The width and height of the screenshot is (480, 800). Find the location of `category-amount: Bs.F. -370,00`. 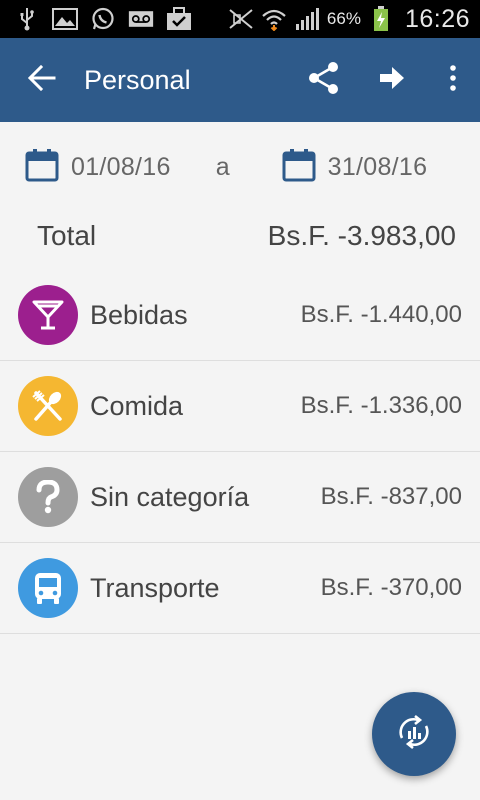

category-amount: Bs.F. -370,00 is located at coordinates (391, 587).